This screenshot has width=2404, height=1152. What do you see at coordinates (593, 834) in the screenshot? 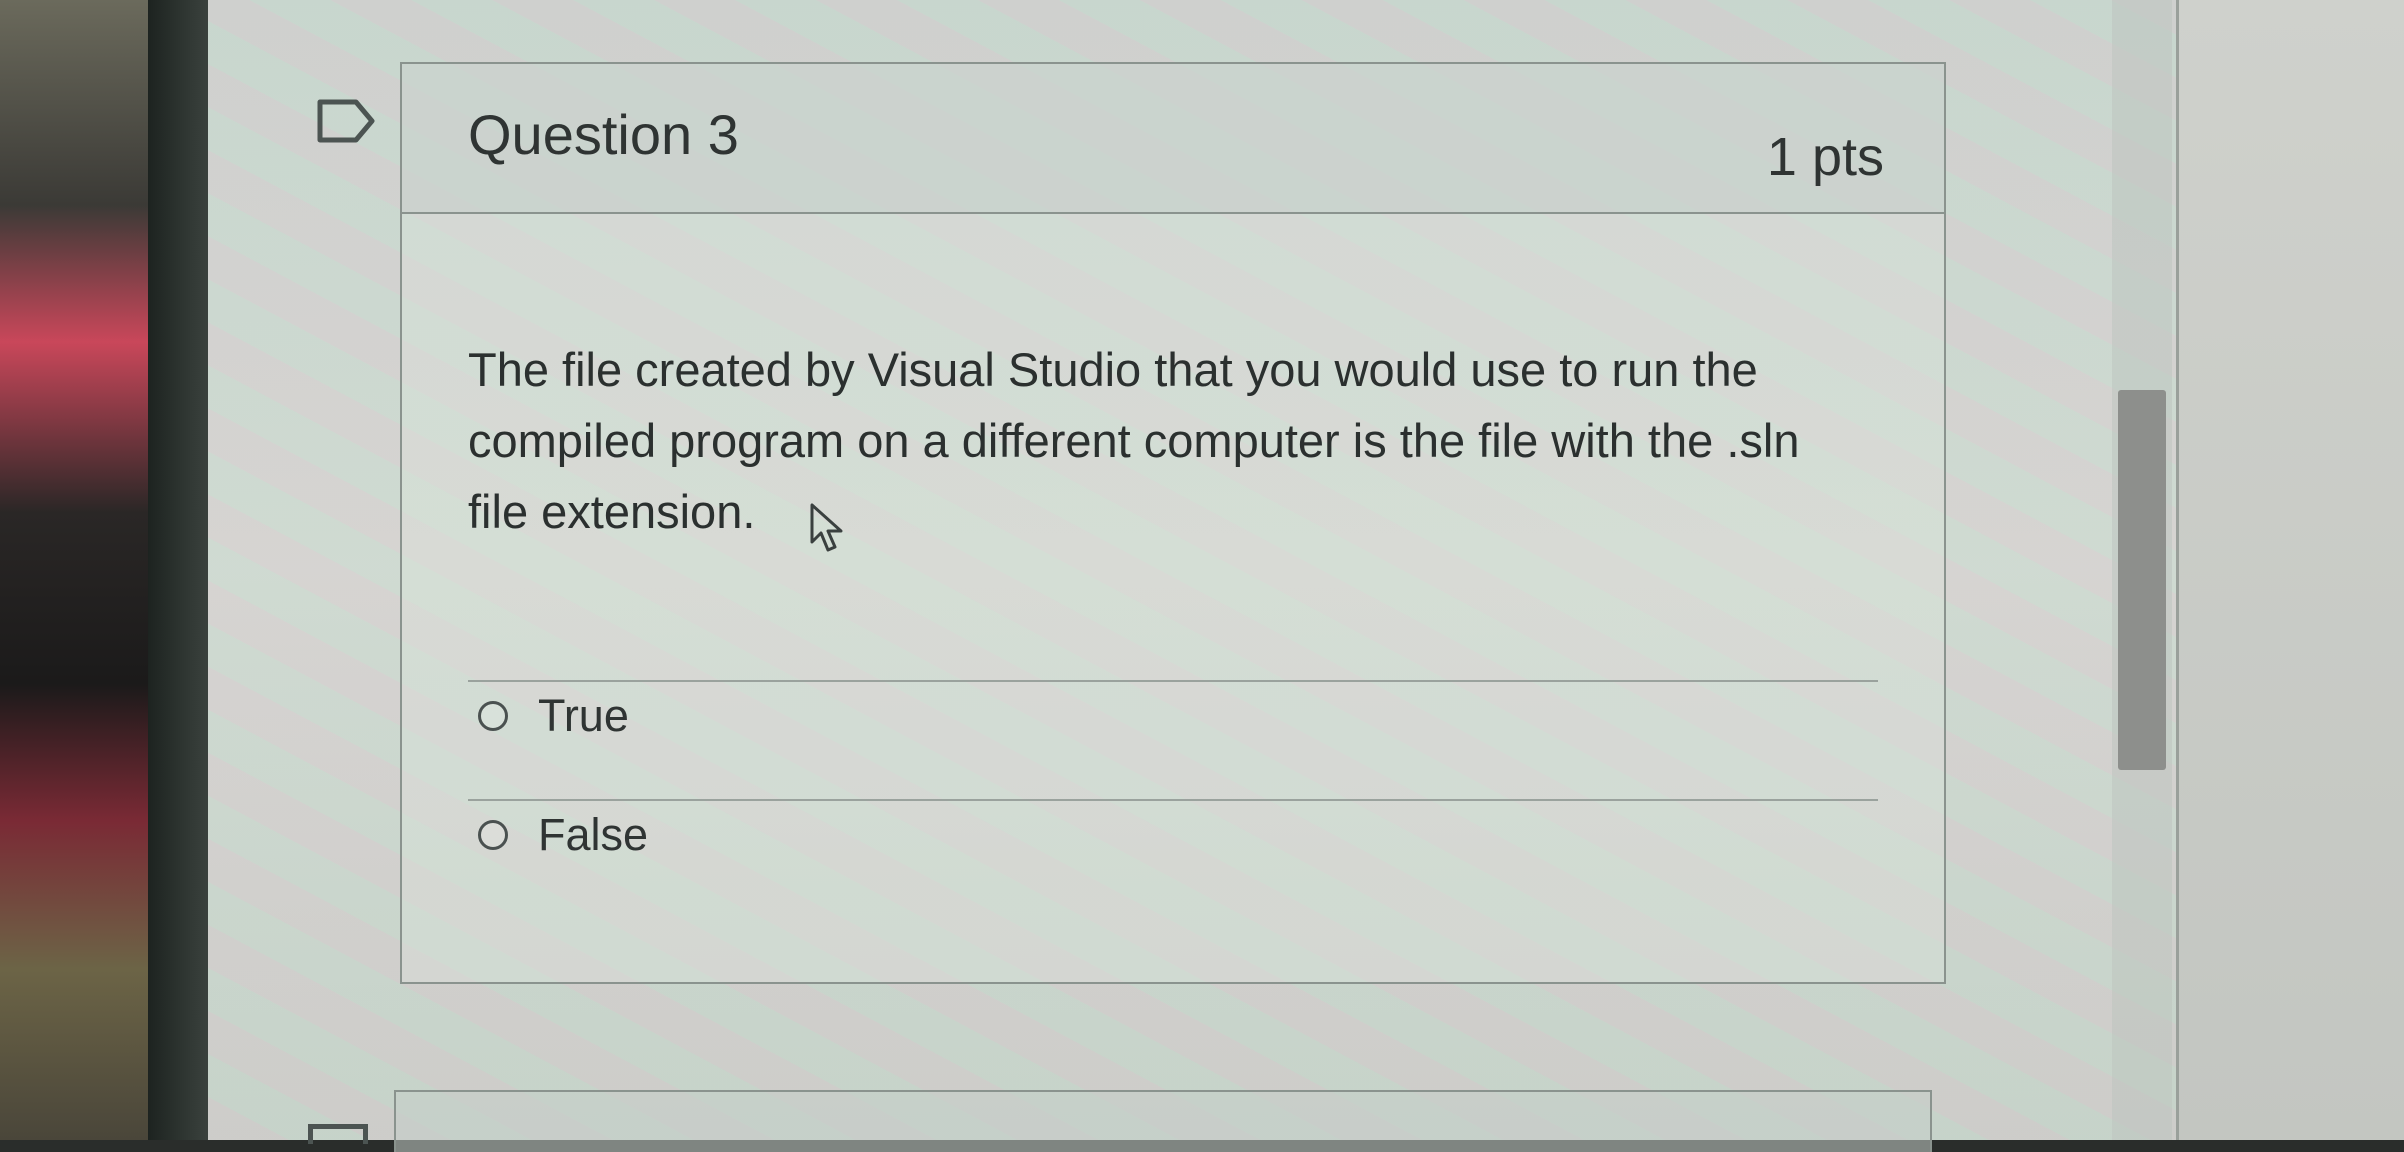
I see `answer-label: False` at bounding box center [593, 834].